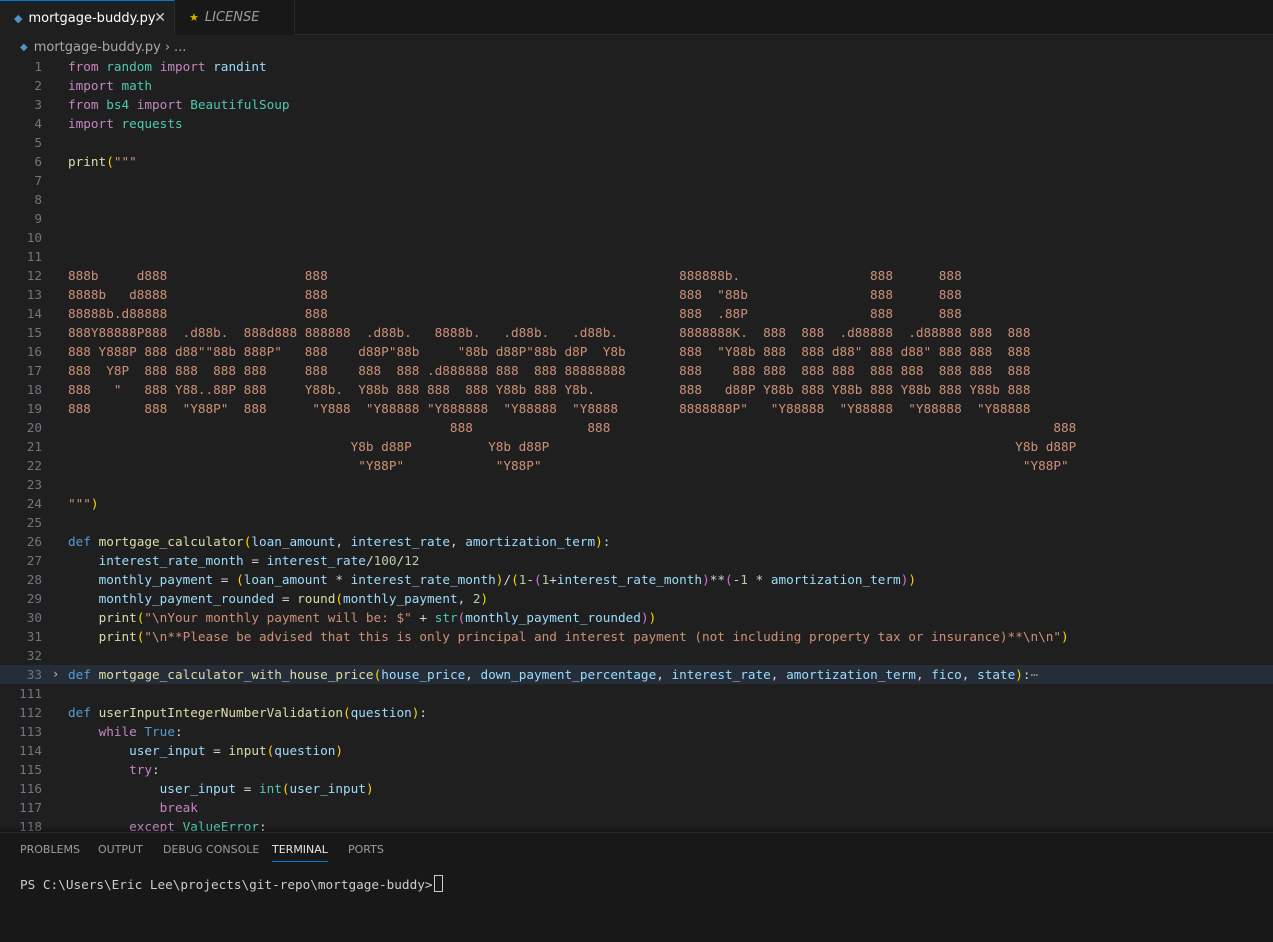 The width and height of the screenshot is (1273, 942). What do you see at coordinates (300, 852) in the screenshot?
I see `tab-terminal: TERMINAL` at bounding box center [300, 852].